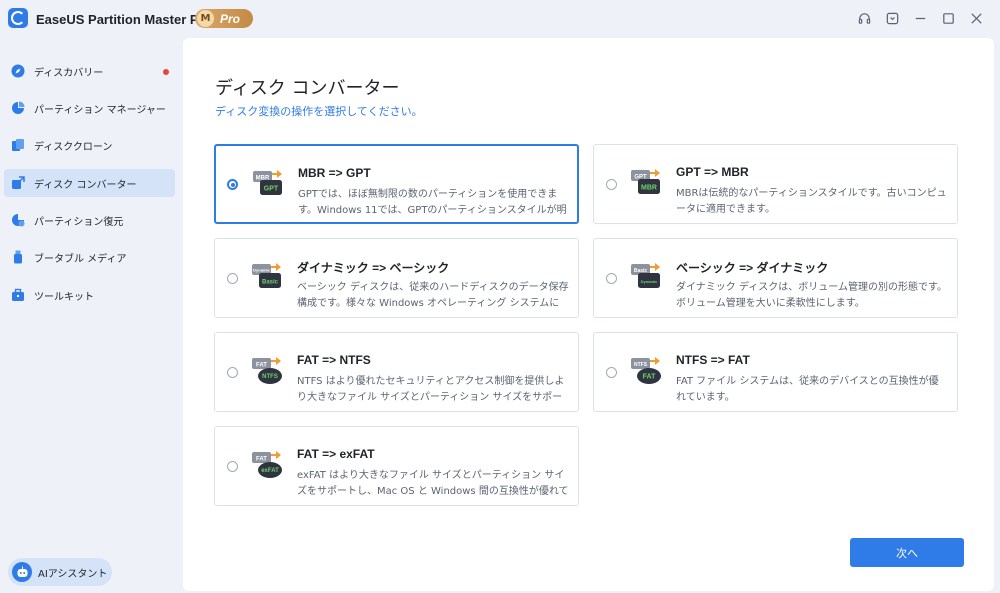  What do you see at coordinates (864, 18) in the screenshot?
I see `headset-icon` at bounding box center [864, 18].